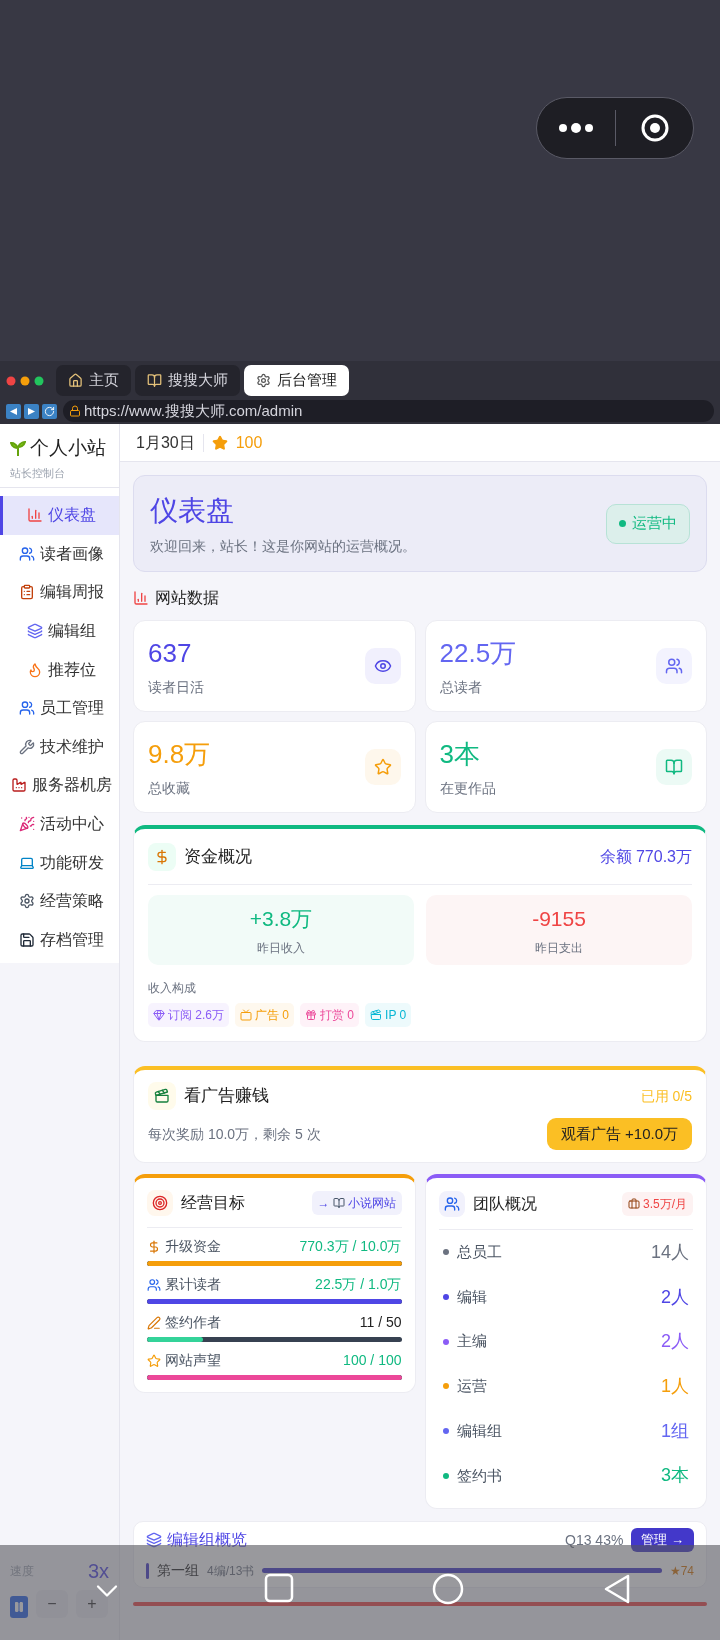 This screenshot has height=1640, width=720. I want to click on stat-label: 在更作品, so click(467, 788).